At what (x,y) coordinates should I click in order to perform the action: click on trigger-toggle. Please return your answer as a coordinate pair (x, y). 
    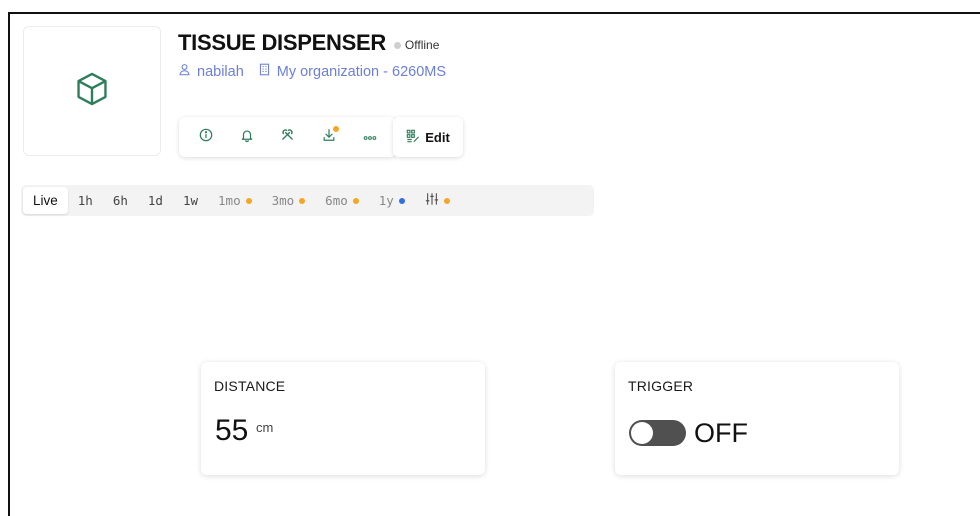
    Looking at the image, I should click on (657, 433).